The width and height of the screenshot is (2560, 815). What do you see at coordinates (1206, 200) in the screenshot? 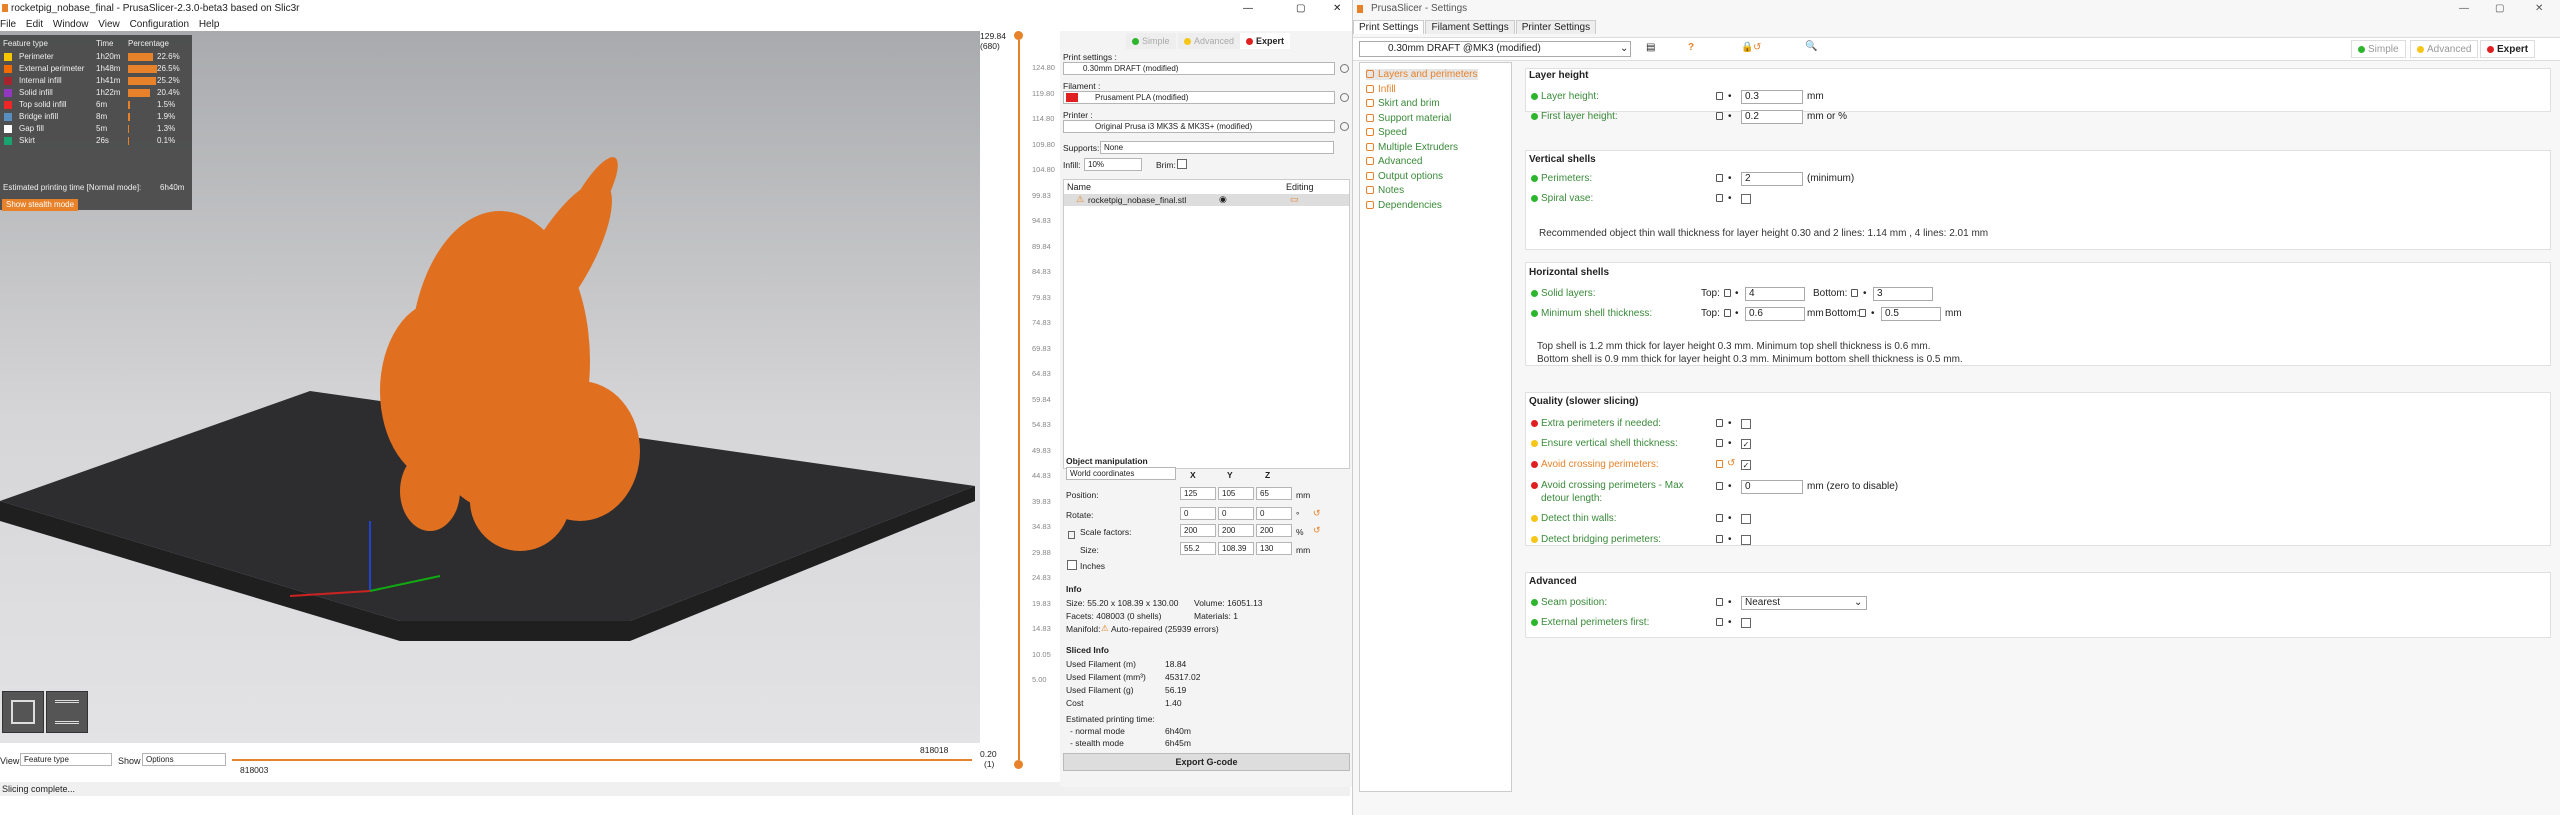
I see `object-row: ⚠ rocketpig_nobase_final.stl ◉ ▭` at bounding box center [1206, 200].